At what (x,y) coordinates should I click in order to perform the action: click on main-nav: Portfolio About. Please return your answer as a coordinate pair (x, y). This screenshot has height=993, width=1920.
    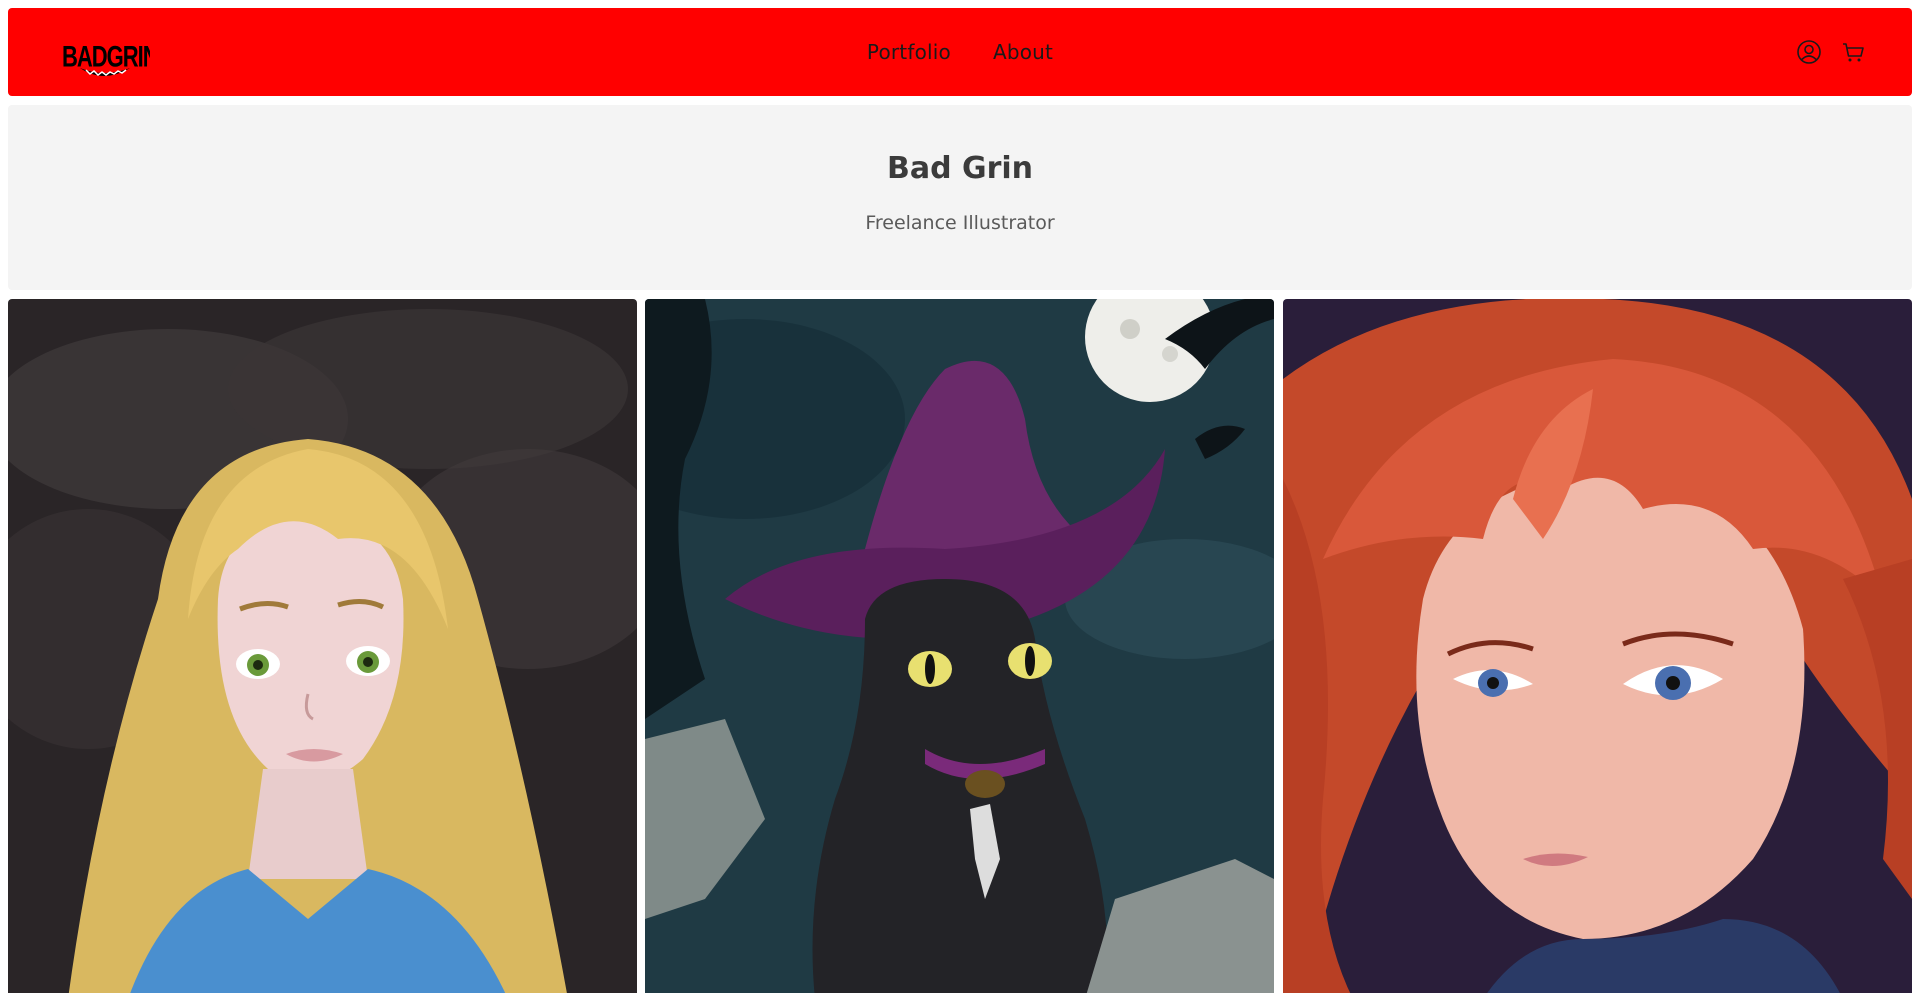
    Looking at the image, I should click on (960, 52).